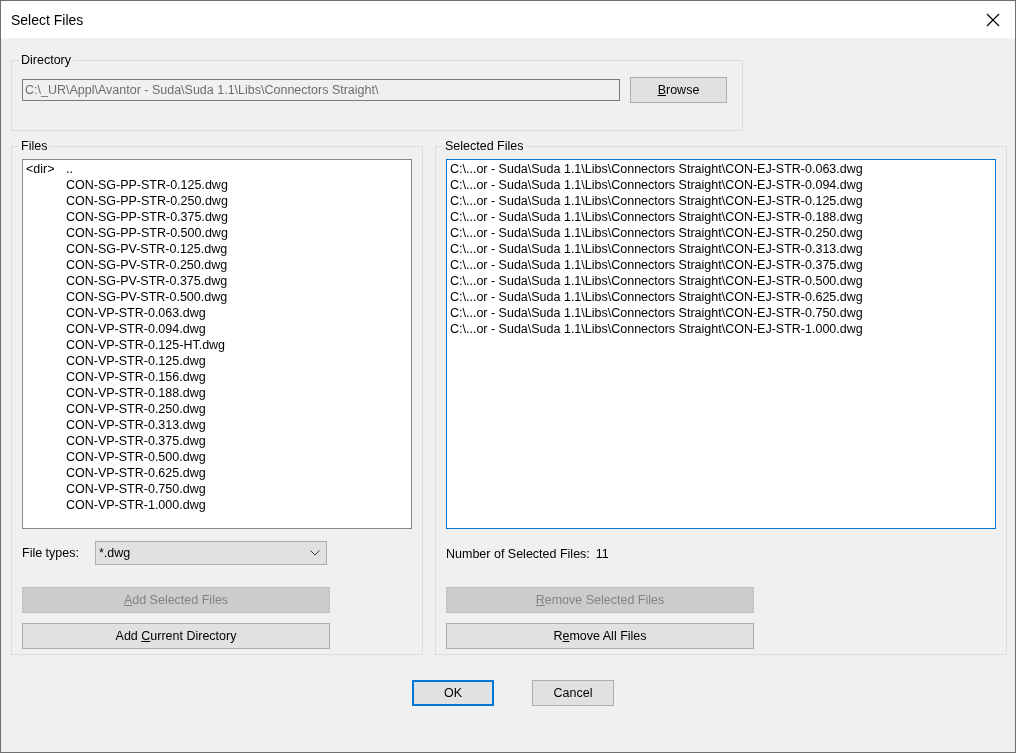  Describe the element at coordinates (656, 169) in the screenshot. I see `selected-file-item: C:\...or - Suda\Suda 1.1\Libs\Connectors Straight\CON-EJ-STR-0.063.dwg` at that location.